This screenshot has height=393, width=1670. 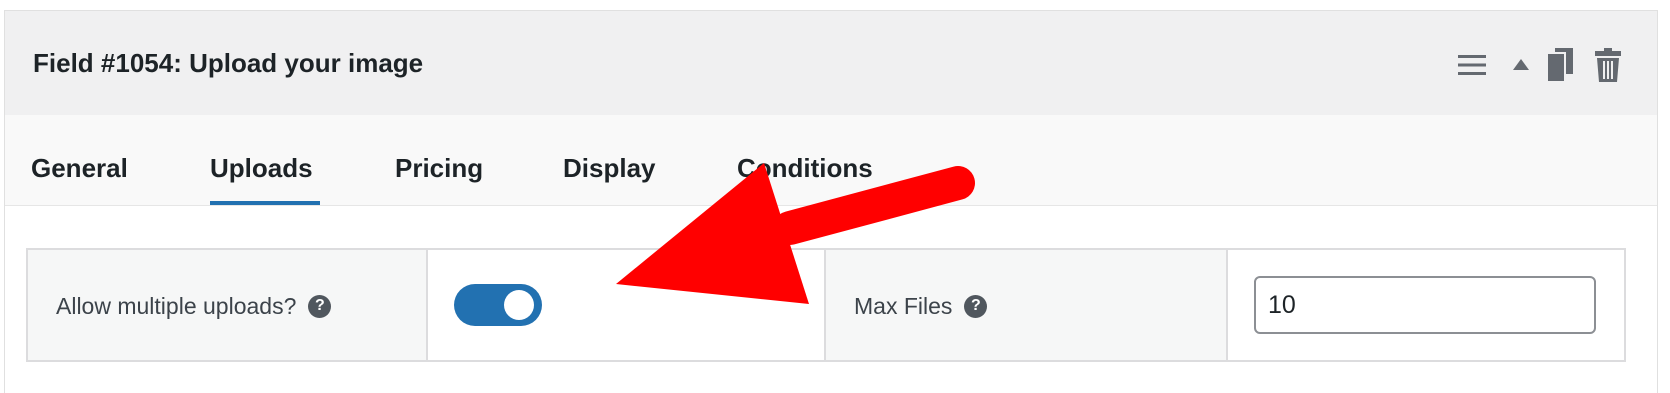 I want to click on multiple-uploads-toggle-cell, so click(x=627, y=305).